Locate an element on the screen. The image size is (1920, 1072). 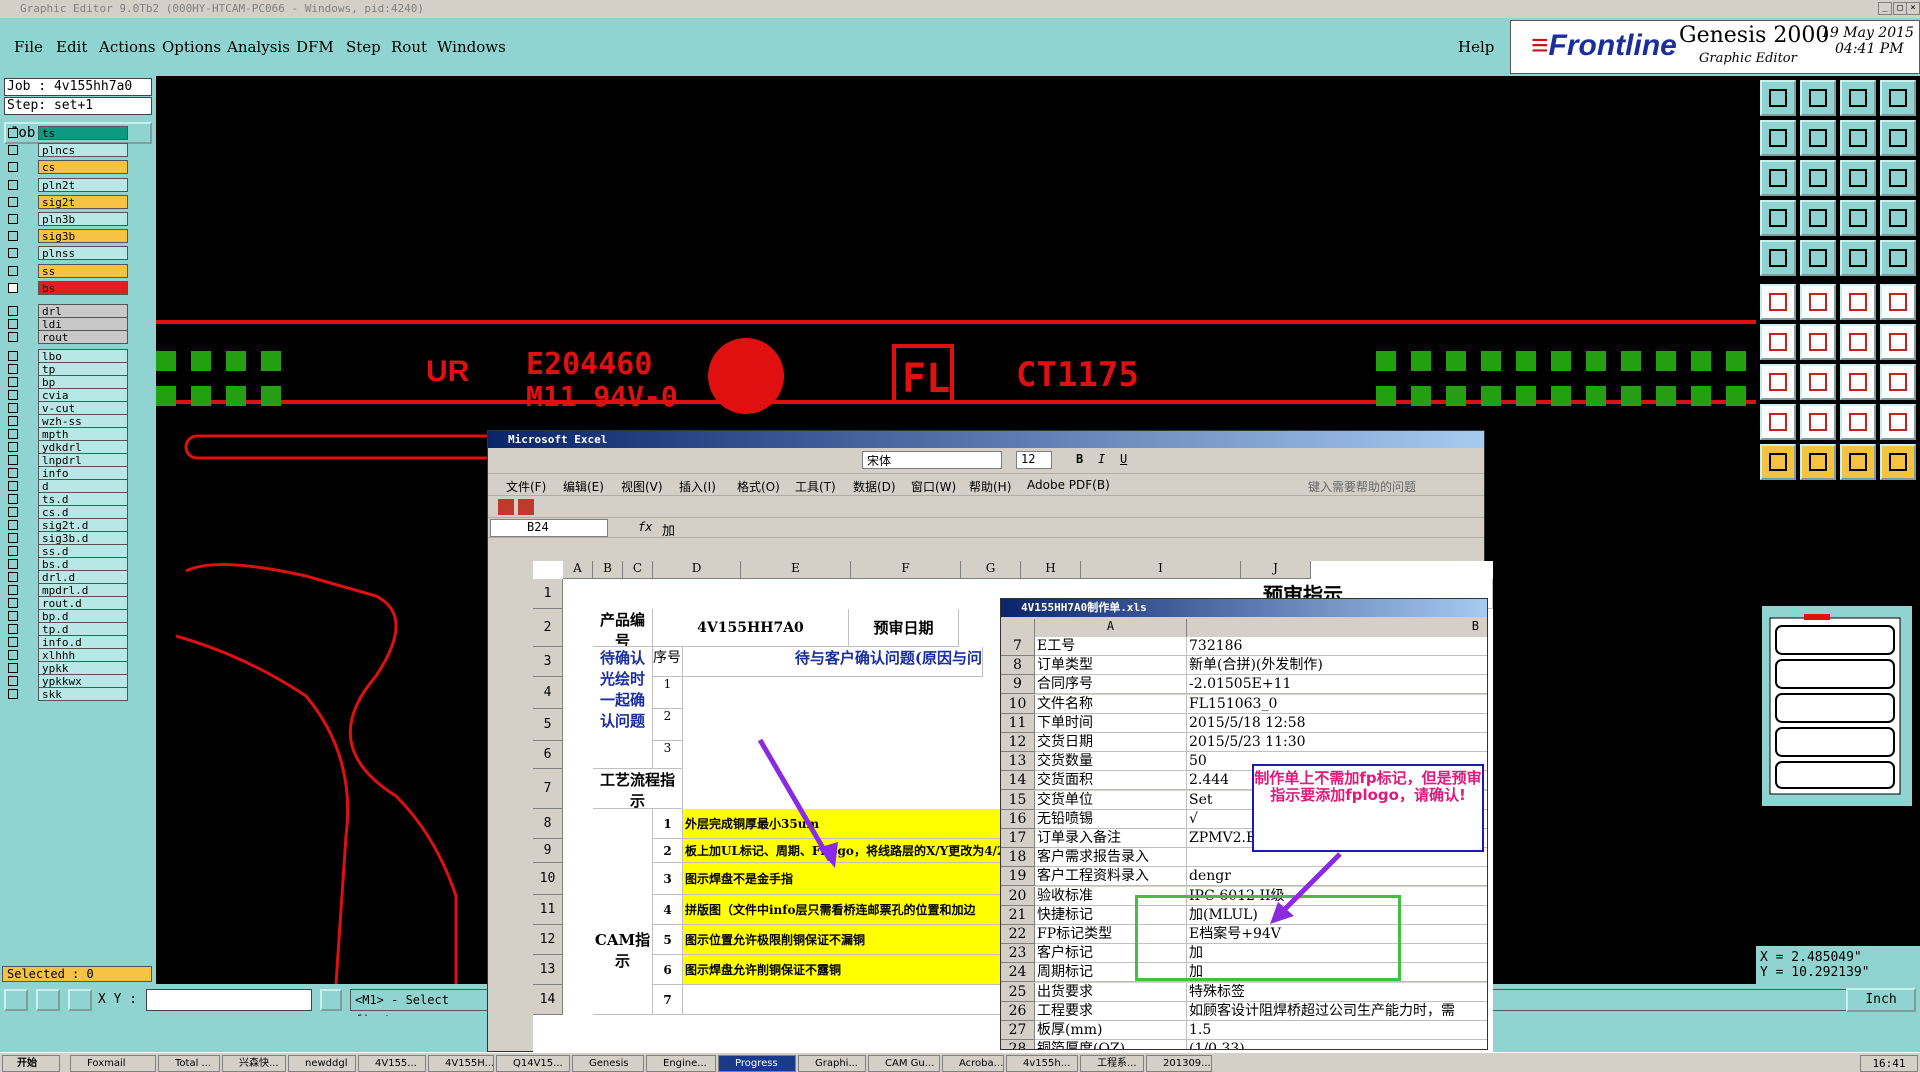
seq-cell: 3 is located at coordinates (668, 755).